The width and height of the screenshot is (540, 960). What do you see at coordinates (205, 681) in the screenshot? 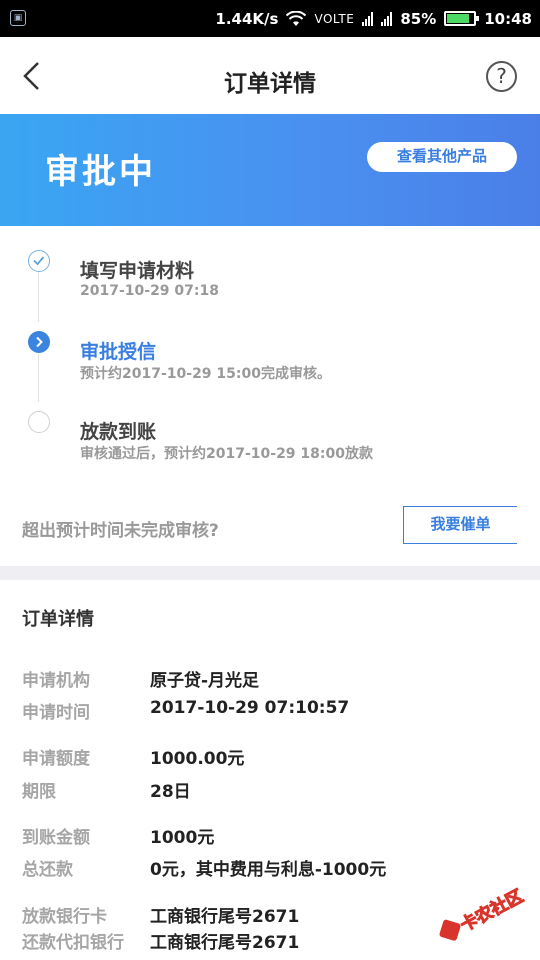
I see `detail-value: 原子贷-月光足` at bounding box center [205, 681].